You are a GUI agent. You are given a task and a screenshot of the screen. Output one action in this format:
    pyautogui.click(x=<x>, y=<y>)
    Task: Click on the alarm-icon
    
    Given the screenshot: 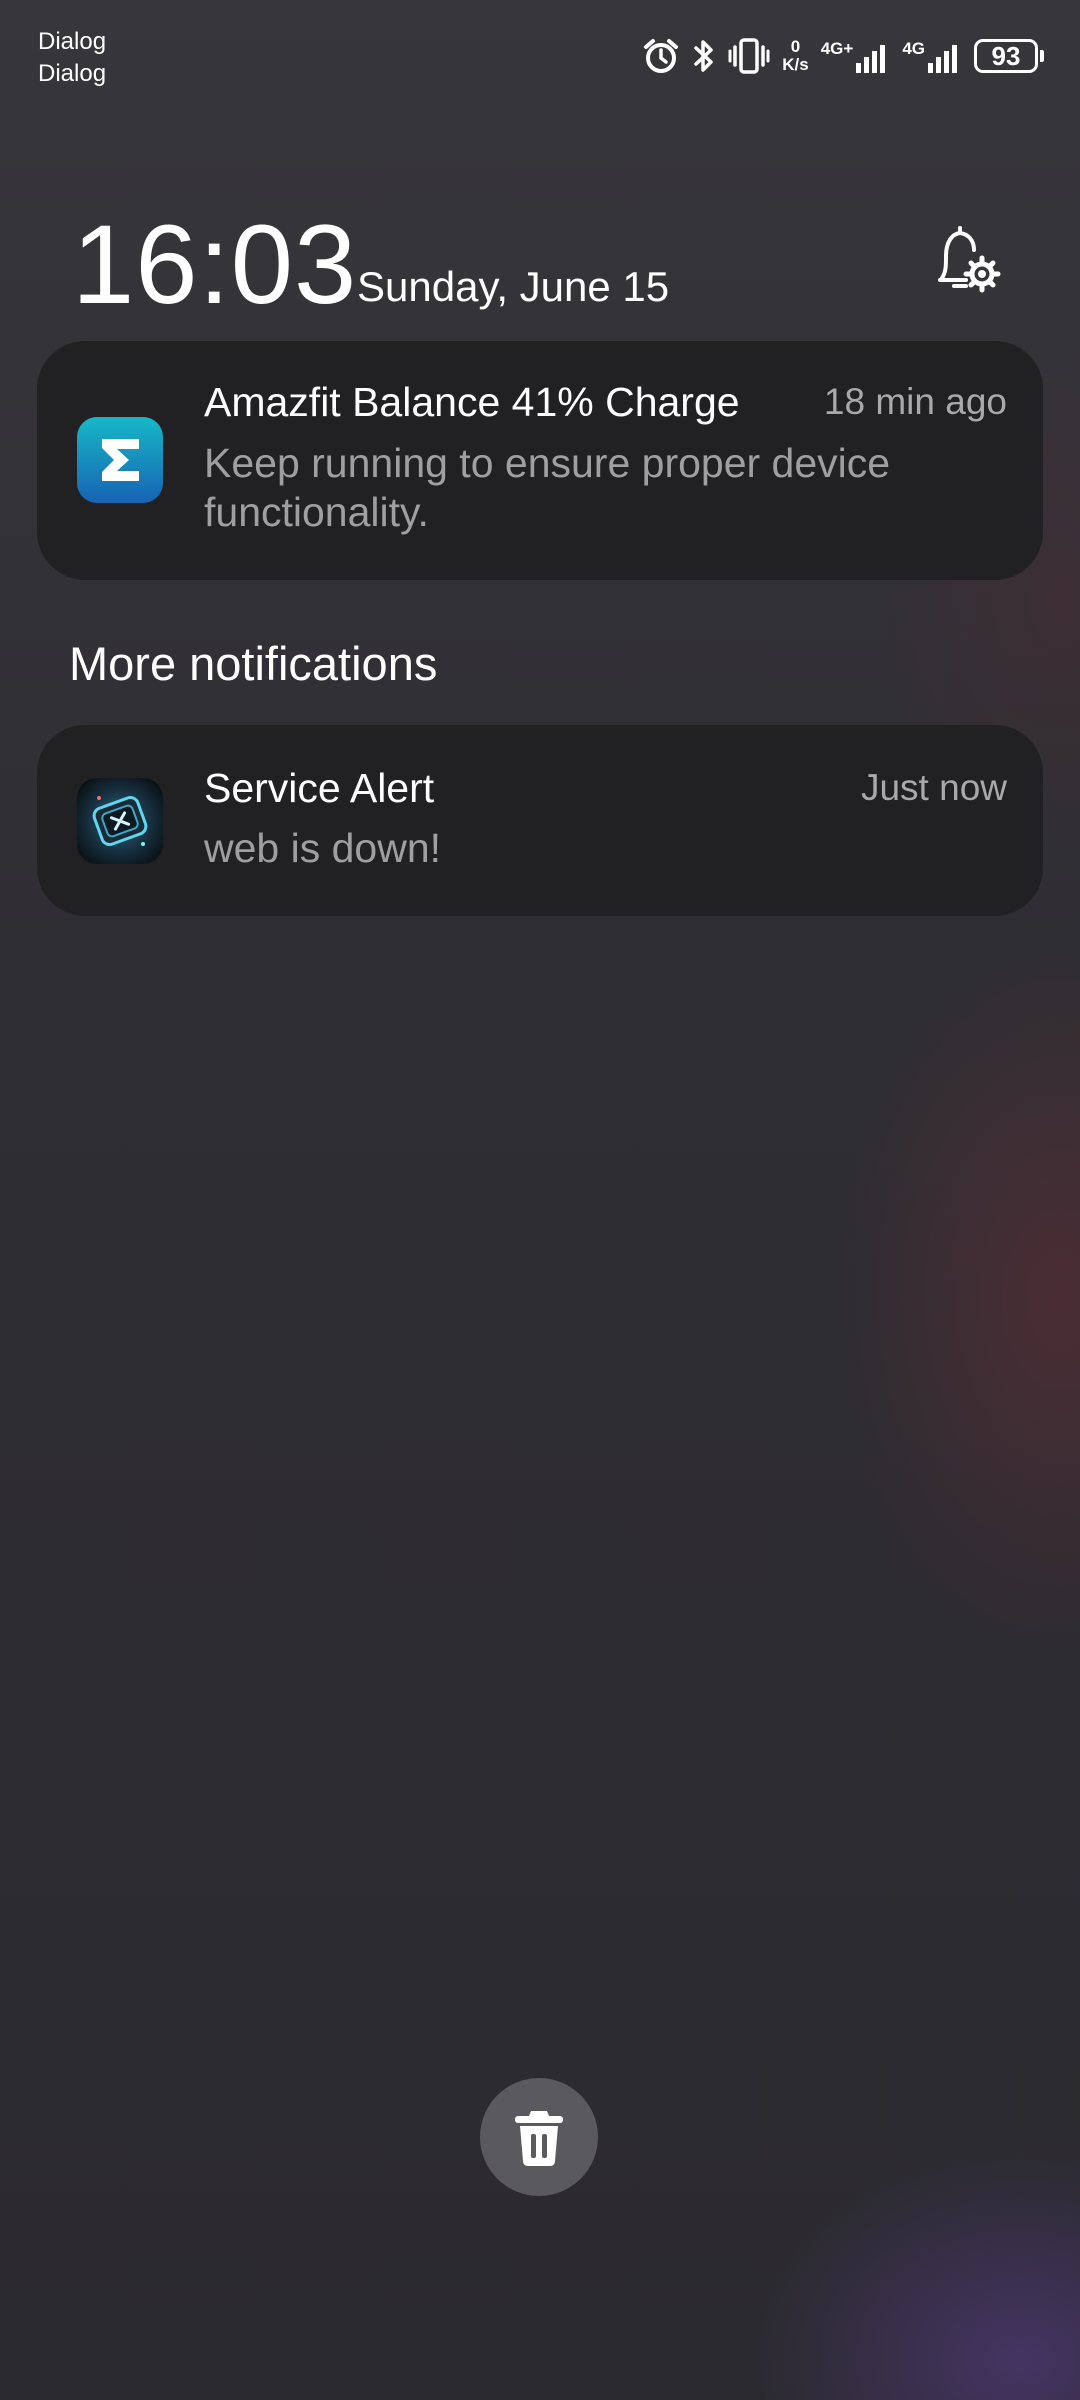 What is the action you would take?
    pyautogui.click(x=661, y=56)
    